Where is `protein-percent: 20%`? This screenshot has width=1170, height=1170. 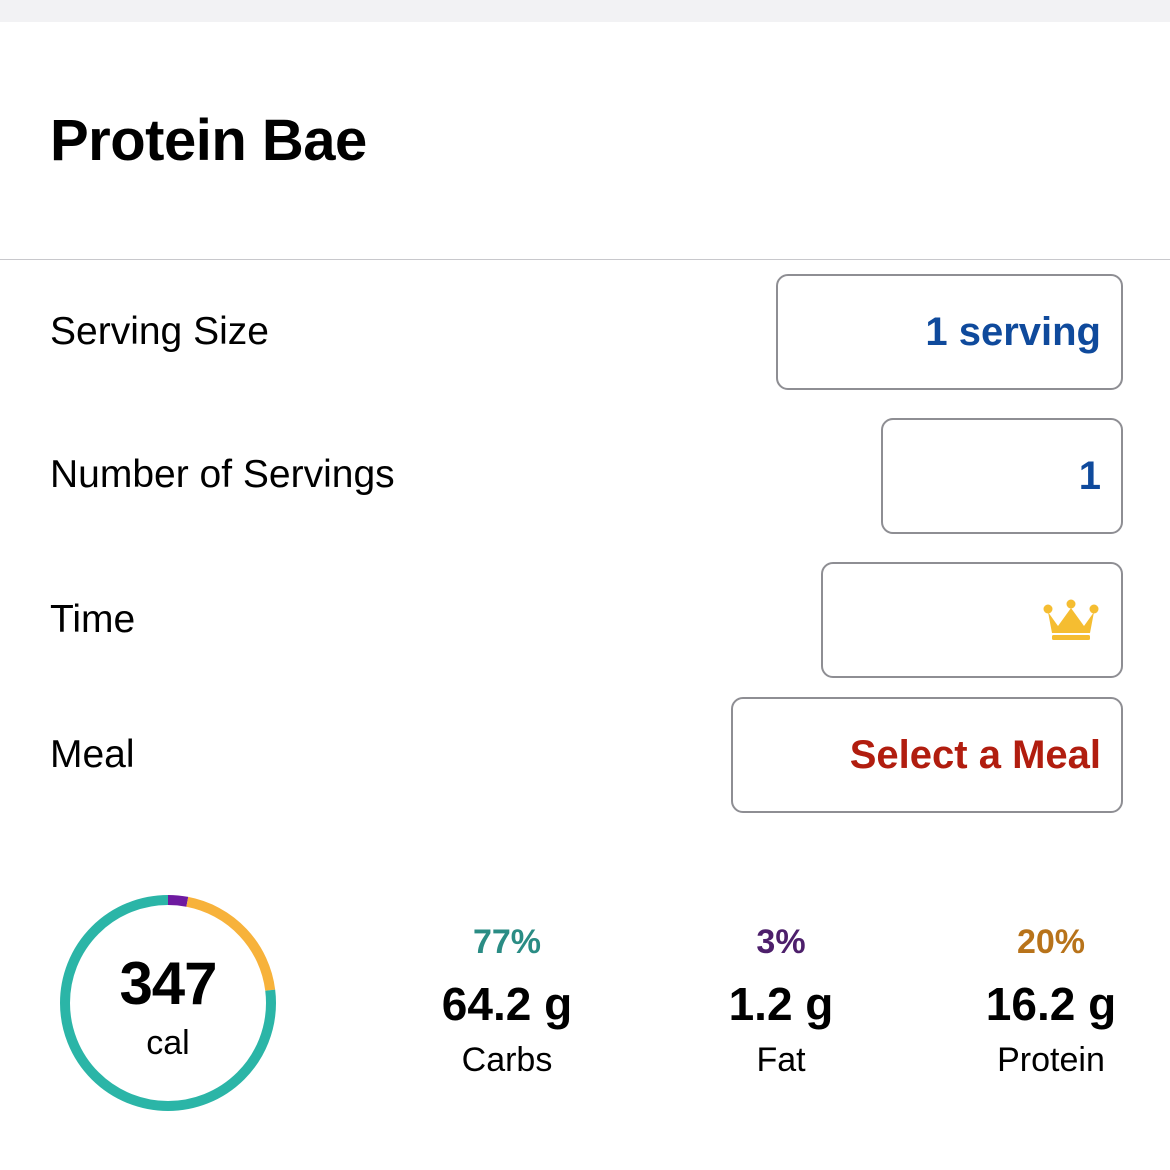 protein-percent: 20% is located at coordinates (1051, 942).